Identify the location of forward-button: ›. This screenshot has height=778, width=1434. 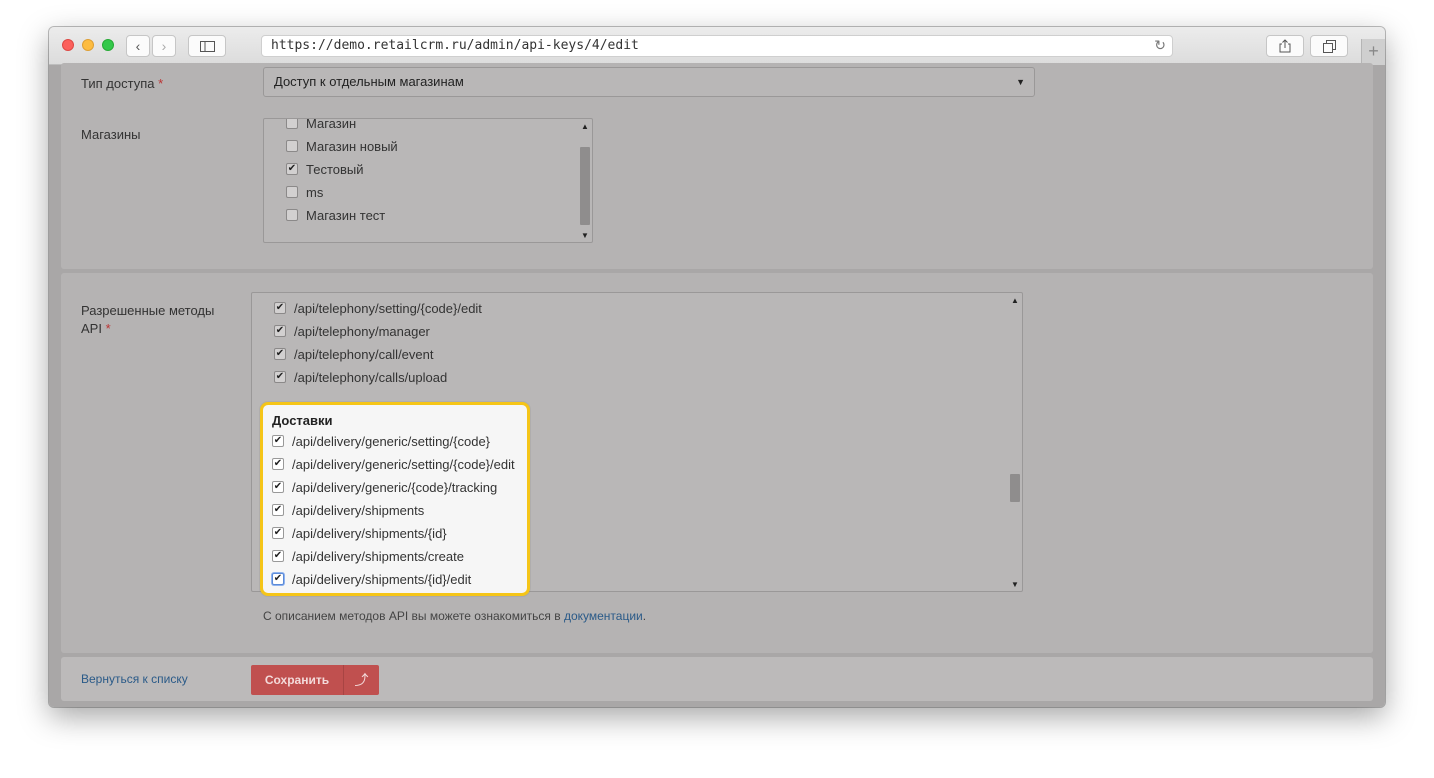
(164, 46).